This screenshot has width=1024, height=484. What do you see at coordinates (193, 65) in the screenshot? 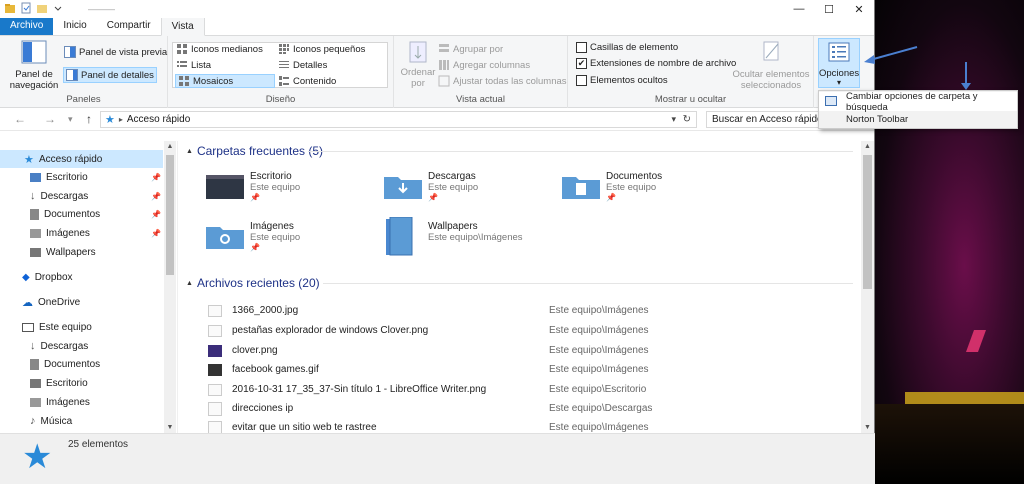
I see `layout-list: Lista` at bounding box center [193, 65].